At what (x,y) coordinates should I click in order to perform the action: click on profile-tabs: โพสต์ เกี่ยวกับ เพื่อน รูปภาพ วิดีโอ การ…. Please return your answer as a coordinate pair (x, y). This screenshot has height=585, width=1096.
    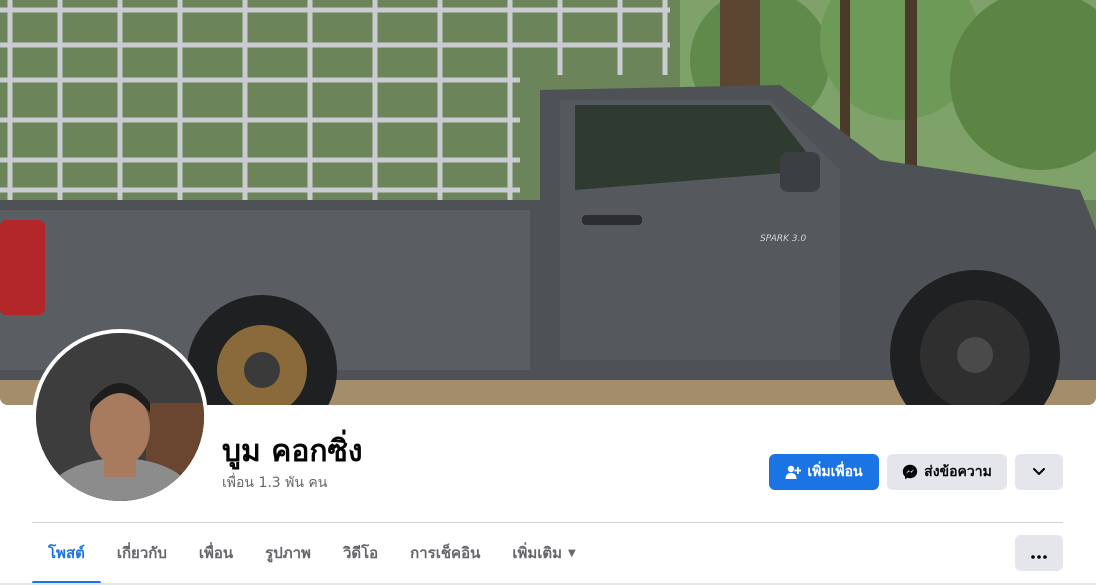
    Looking at the image, I should click on (312, 554).